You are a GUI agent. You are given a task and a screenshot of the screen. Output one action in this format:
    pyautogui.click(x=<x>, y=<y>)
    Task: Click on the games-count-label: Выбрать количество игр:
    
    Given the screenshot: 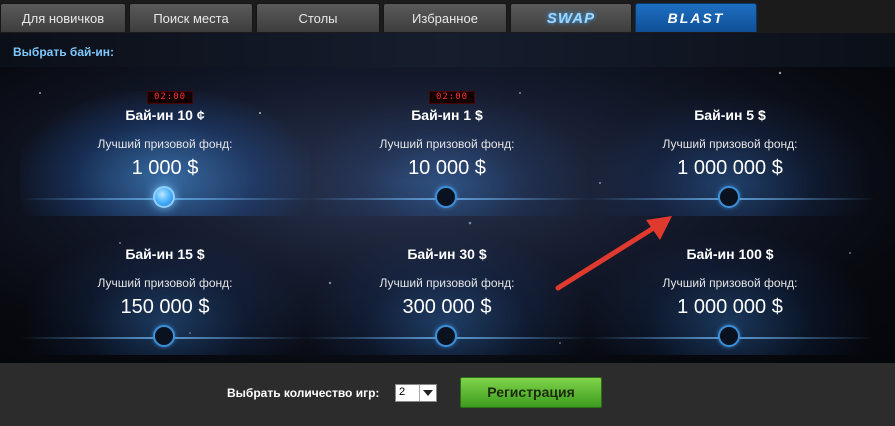 What is the action you would take?
    pyautogui.click(x=303, y=393)
    